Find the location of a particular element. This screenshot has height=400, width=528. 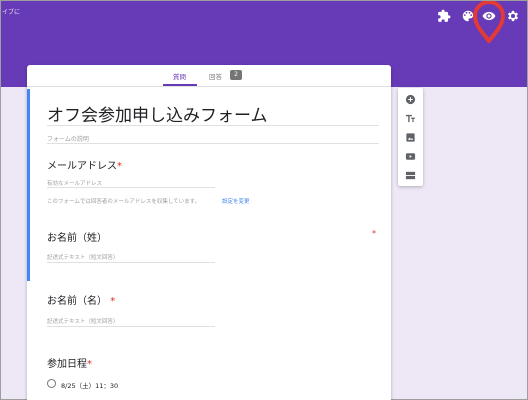

question-title-text: 参加日程 is located at coordinates (67, 364).